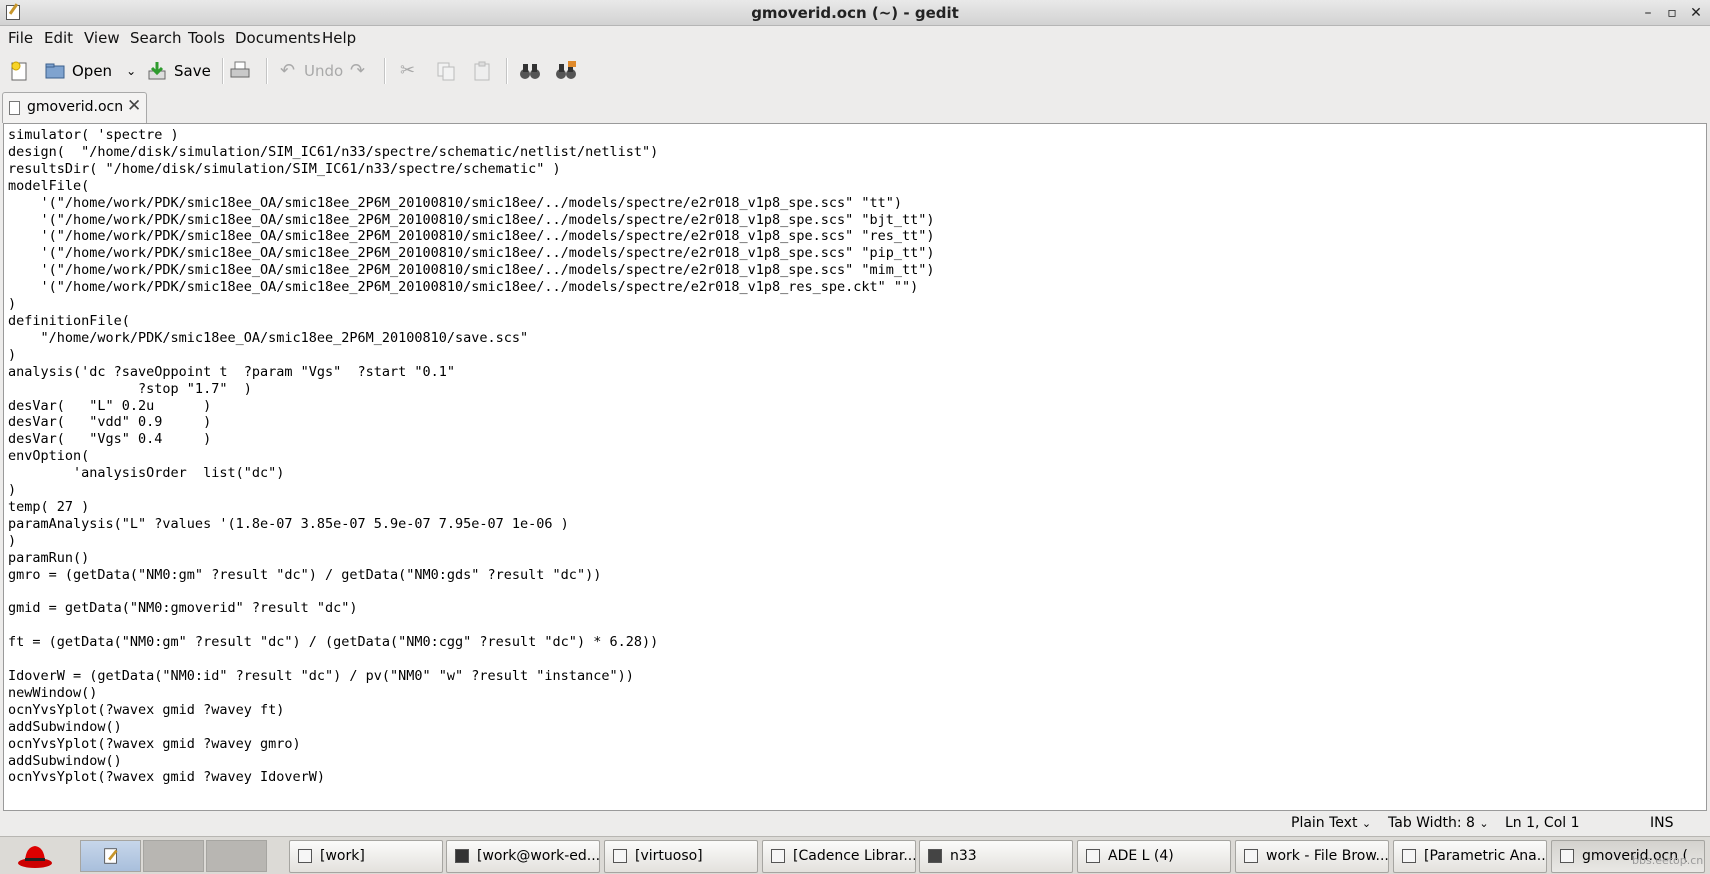 Image resolution: width=1710 pixels, height=874 pixels. What do you see at coordinates (1662, 823) in the screenshot?
I see `insert-mode: INS` at bounding box center [1662, 823].